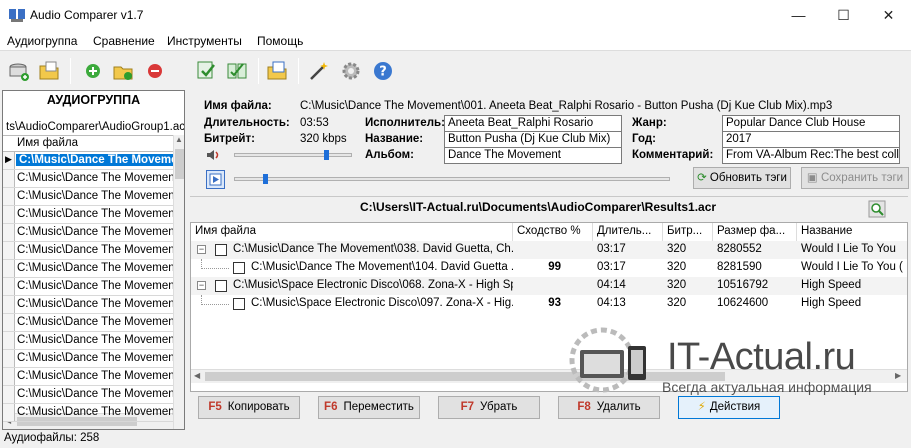 The height and width of the screenshot is (448, 911). What do you see at coordinates (293, 155) in the screenshot?
I see `volume-slider` at bounding box center [293, 155].